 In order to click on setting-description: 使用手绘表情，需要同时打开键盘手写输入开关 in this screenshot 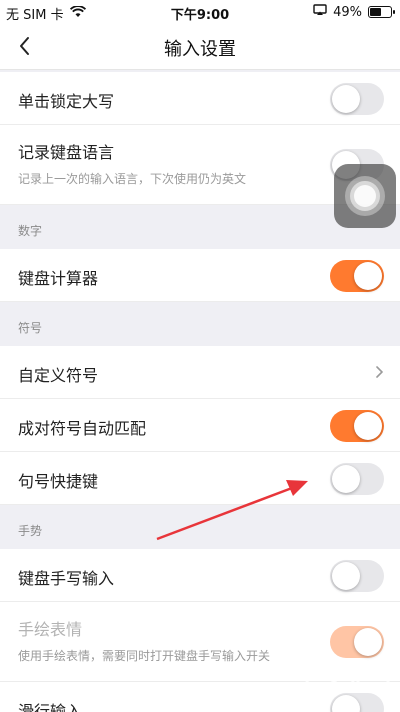, I will do `click(144, 656)`.